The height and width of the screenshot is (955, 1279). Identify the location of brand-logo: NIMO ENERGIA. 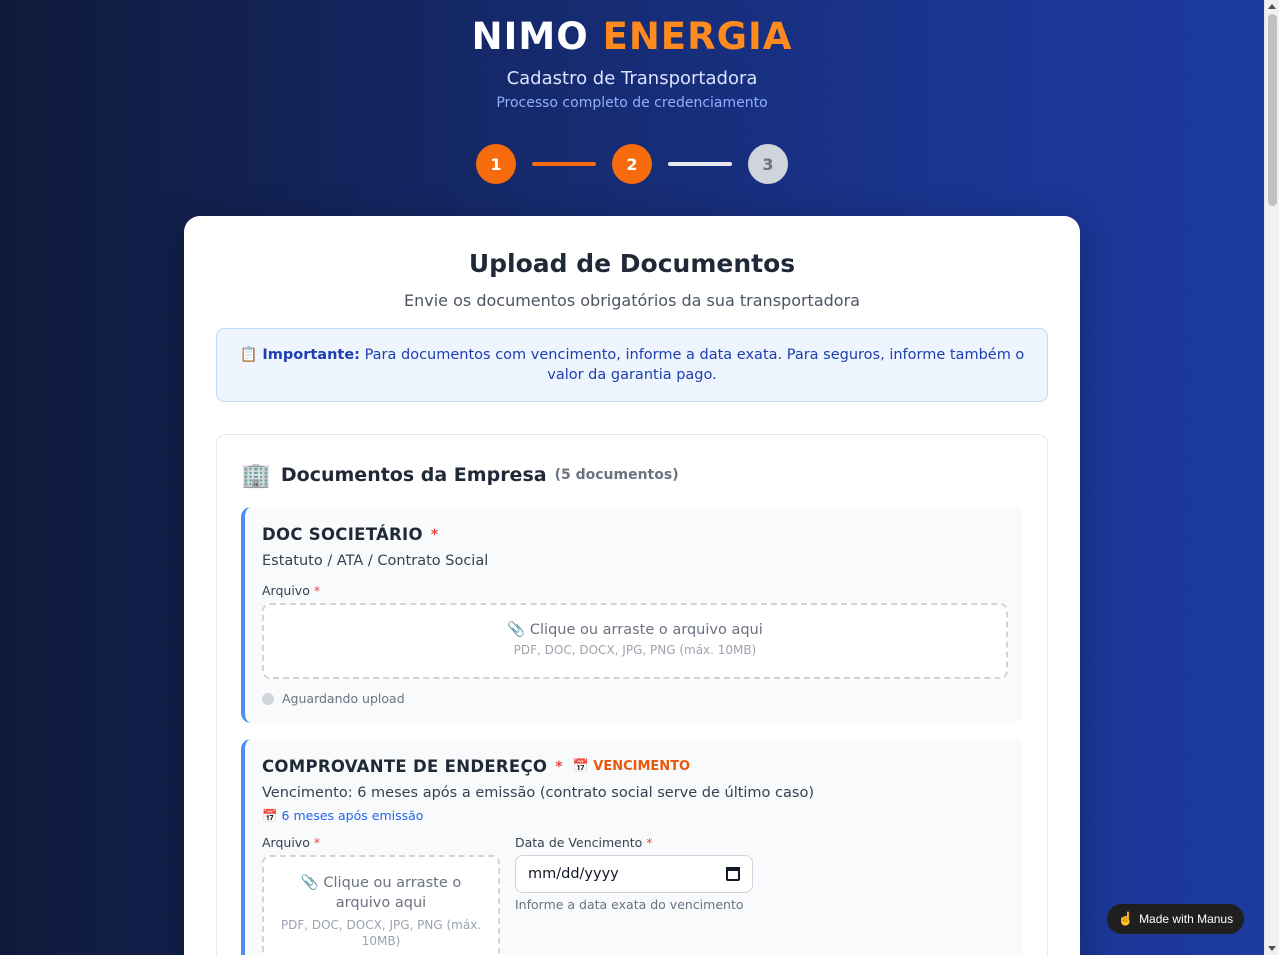
(632, 36).